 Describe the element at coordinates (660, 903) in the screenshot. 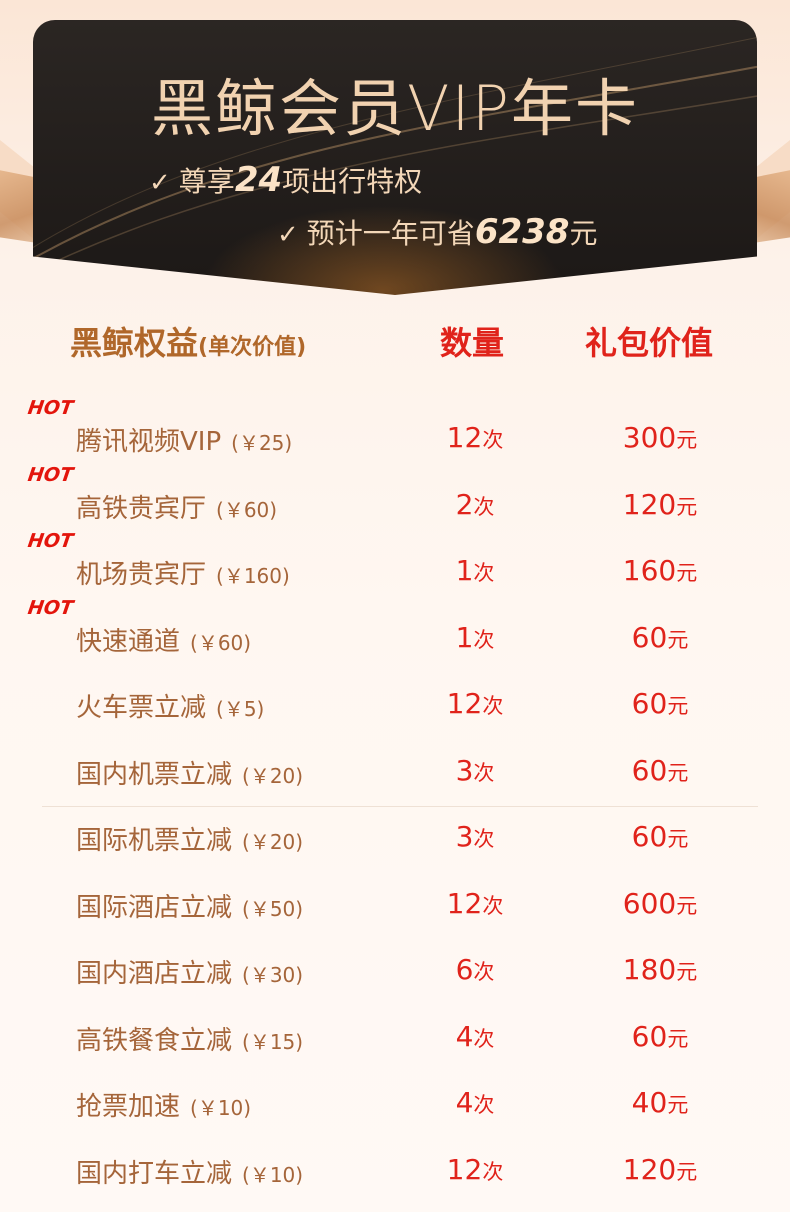

I see `value-cell: 600元` at that location.